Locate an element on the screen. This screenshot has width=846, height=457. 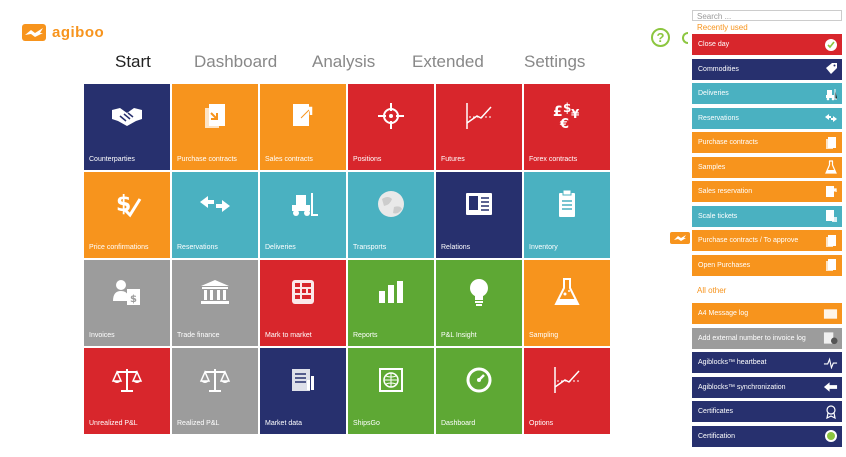
tag-icon is located at coordinates (830, 69).